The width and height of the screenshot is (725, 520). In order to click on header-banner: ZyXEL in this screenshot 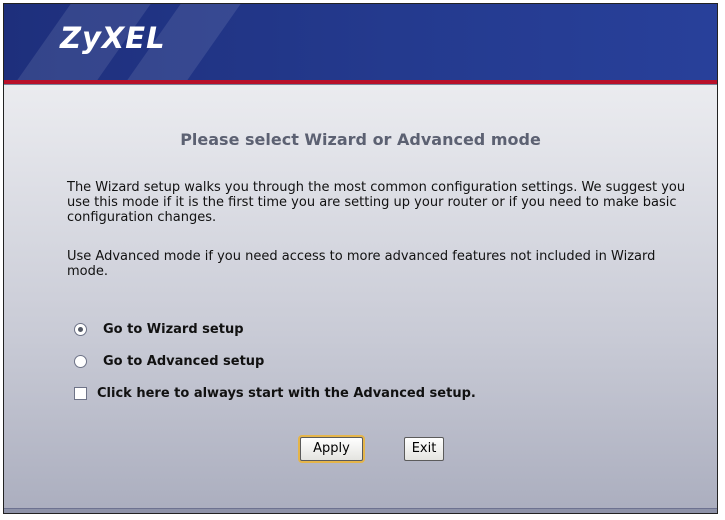, I will do `click(360, 42)`.